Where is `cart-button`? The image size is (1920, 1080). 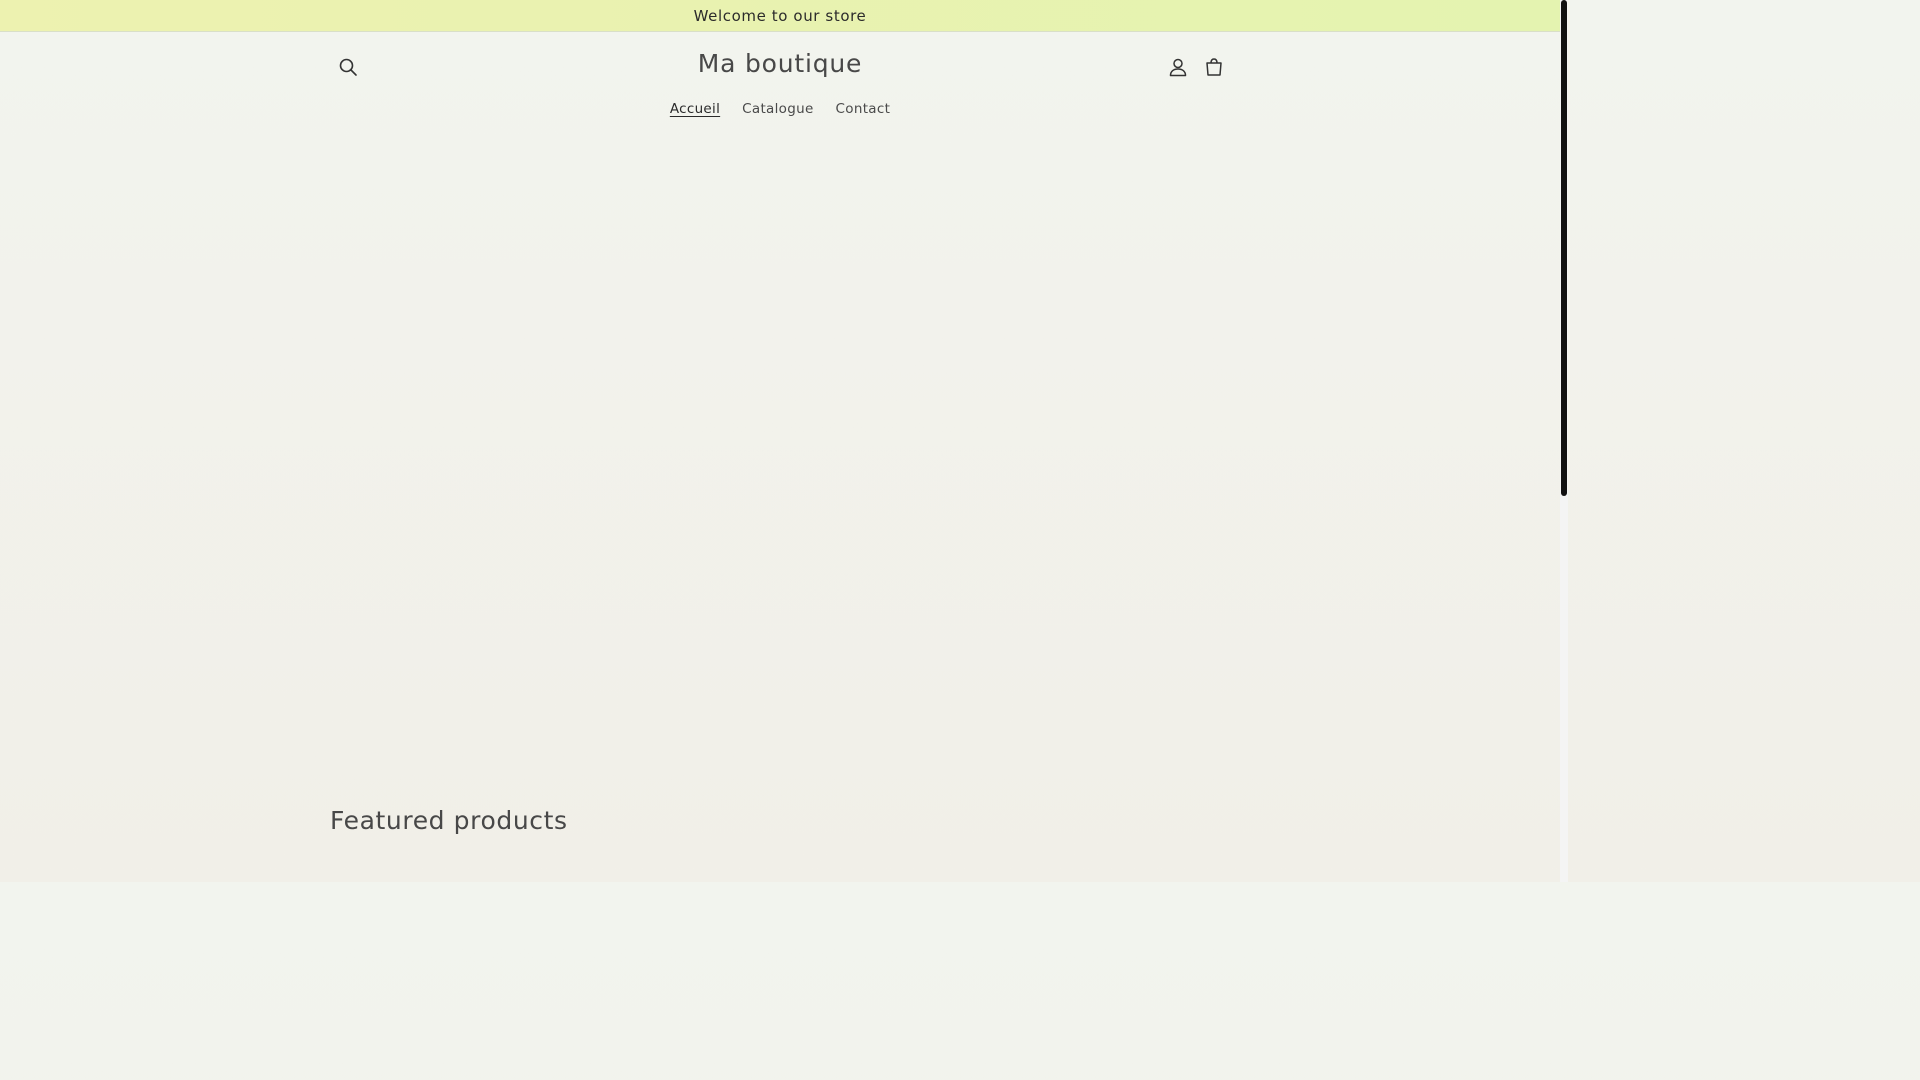 cart-button is located at coordinates (1214, 67).